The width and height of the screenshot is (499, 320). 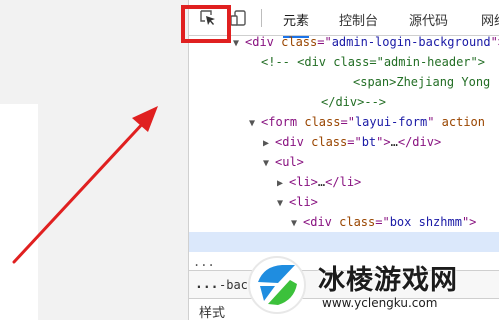 I want to click on dom-comment-line: </div>-->, so click(x=344, y=102).